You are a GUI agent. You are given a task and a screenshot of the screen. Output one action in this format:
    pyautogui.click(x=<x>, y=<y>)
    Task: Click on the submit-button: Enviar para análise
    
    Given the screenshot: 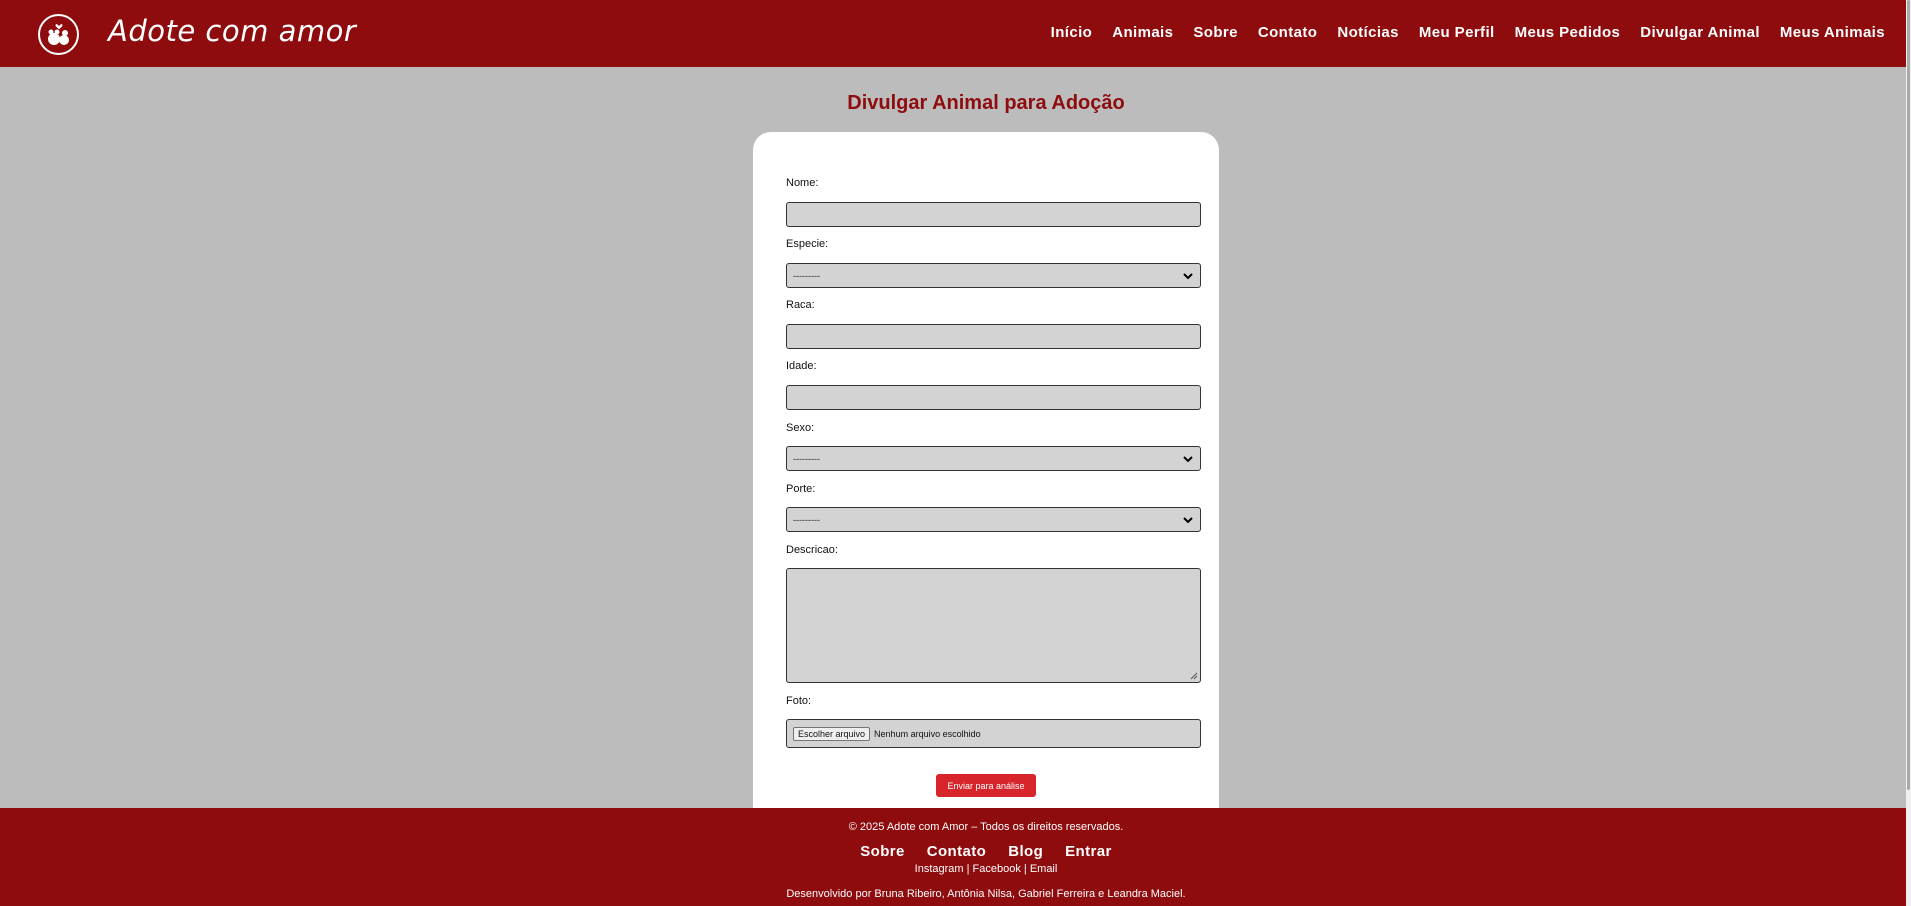 What is the action you would take?
    pyautogui.click(x=986, y=785)
    